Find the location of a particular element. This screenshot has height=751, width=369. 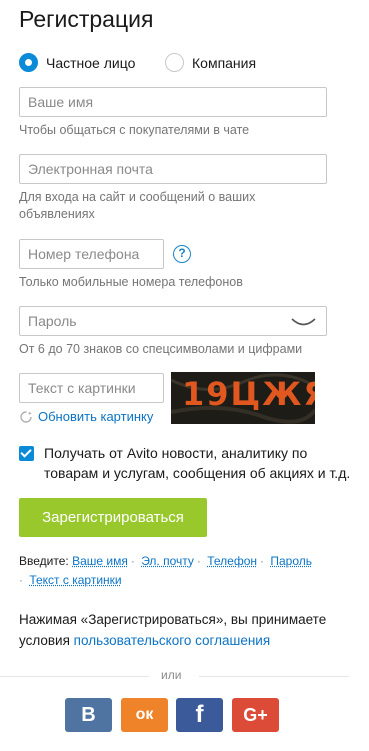

or-label: или is located at coordinates (171, 675).